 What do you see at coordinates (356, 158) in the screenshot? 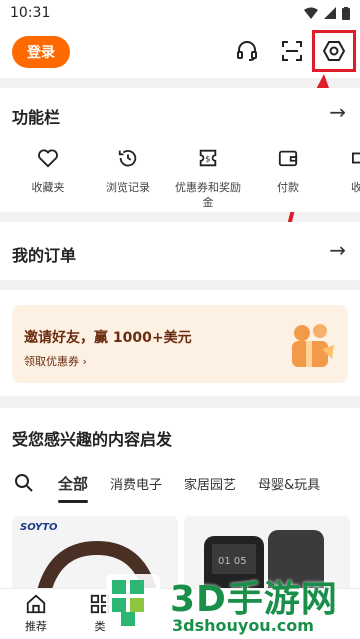
I see `truck-icon` at bounding box center [356, 158].